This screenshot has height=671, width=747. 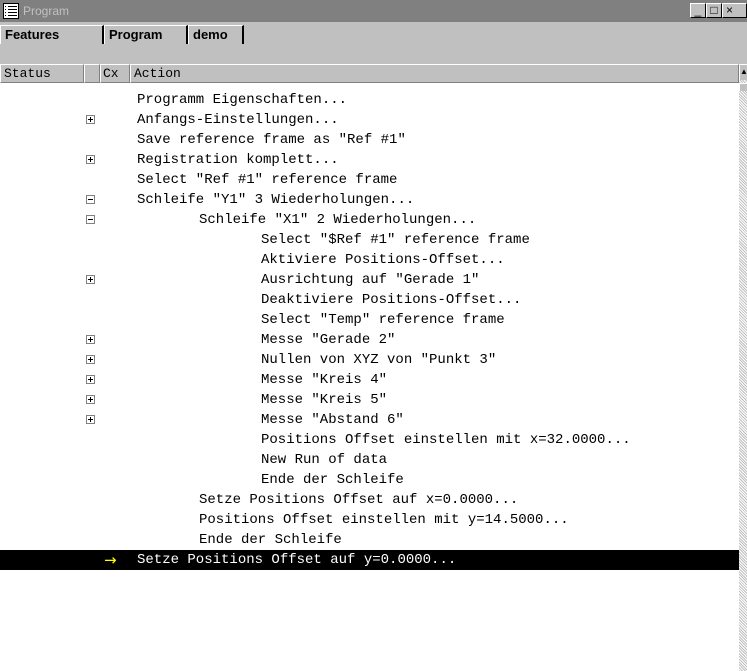 What do you see at coordinates (714, 10) in the screenshot?
I see `maximize-button: □` at bounding box center [714, 10].